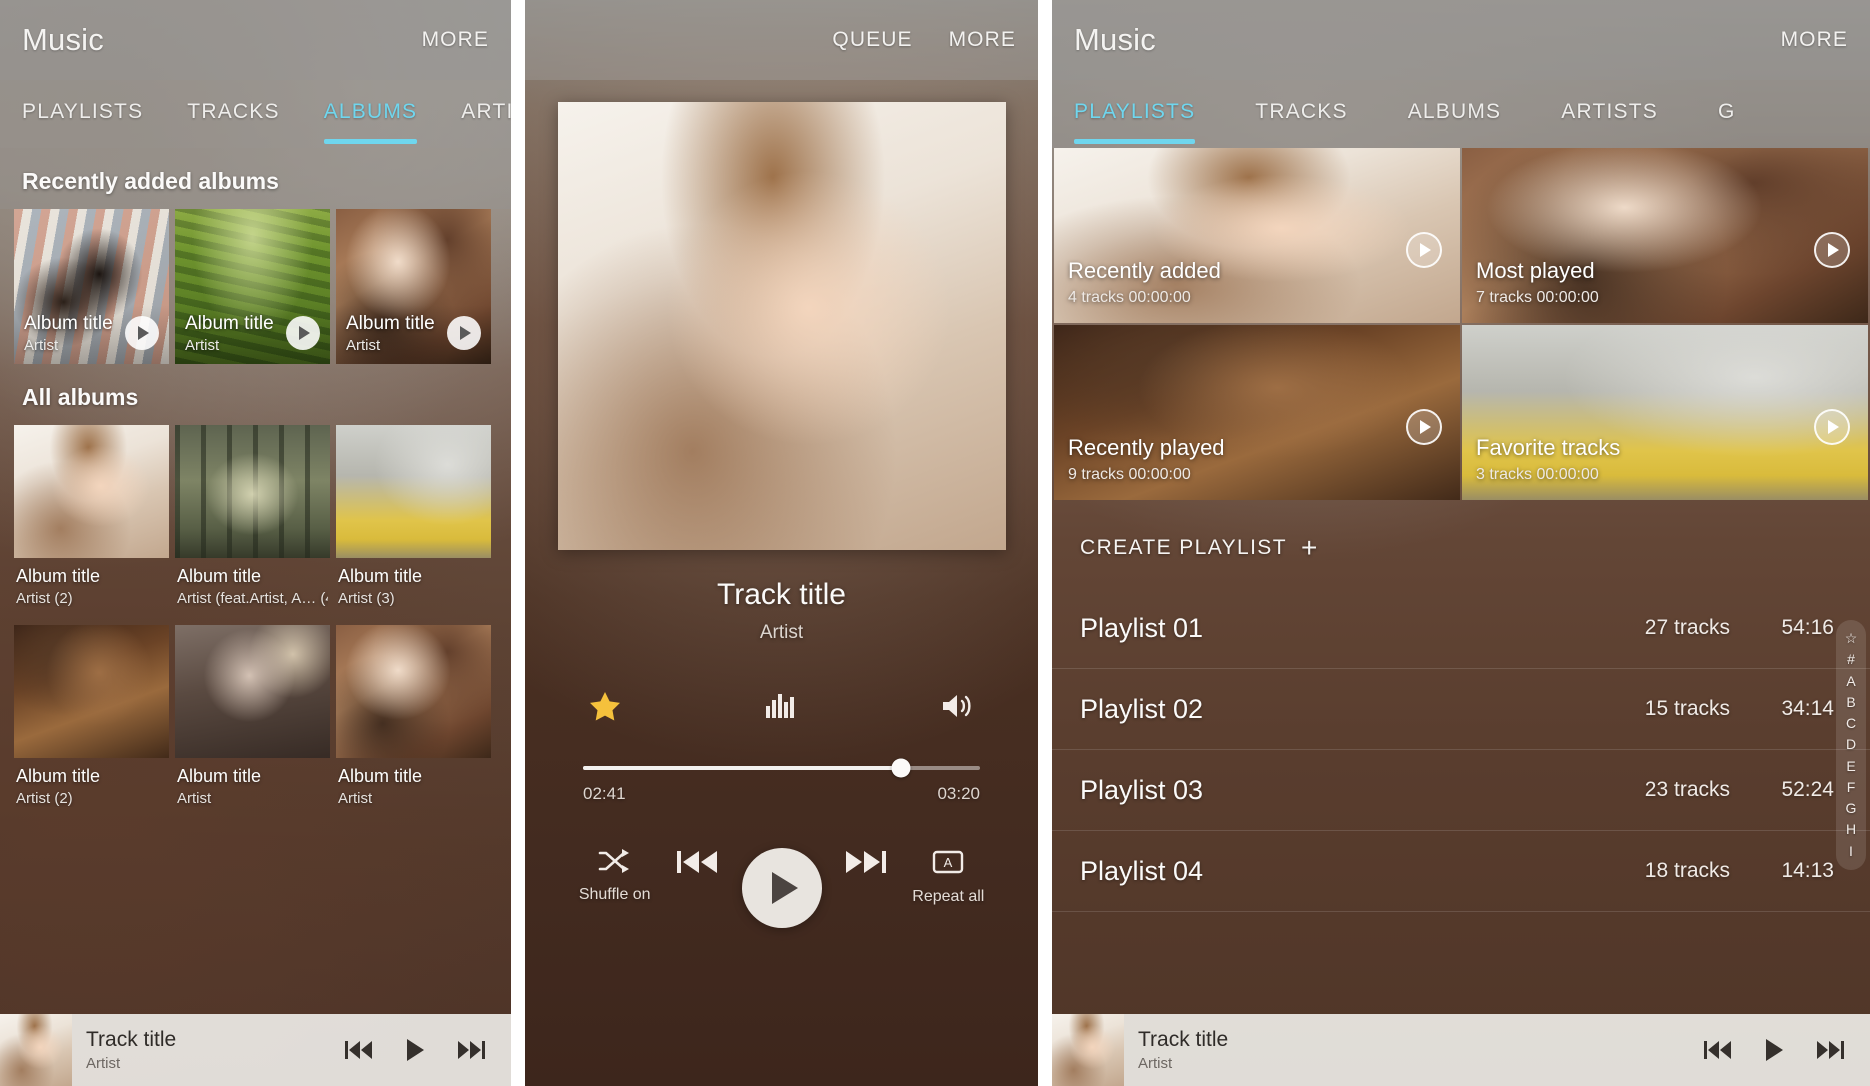  What do you see at coordinates (1687, 789) in the screenshot?
I see `playlist-track-count: 23 tracks` at bounding box center [1687, 789].